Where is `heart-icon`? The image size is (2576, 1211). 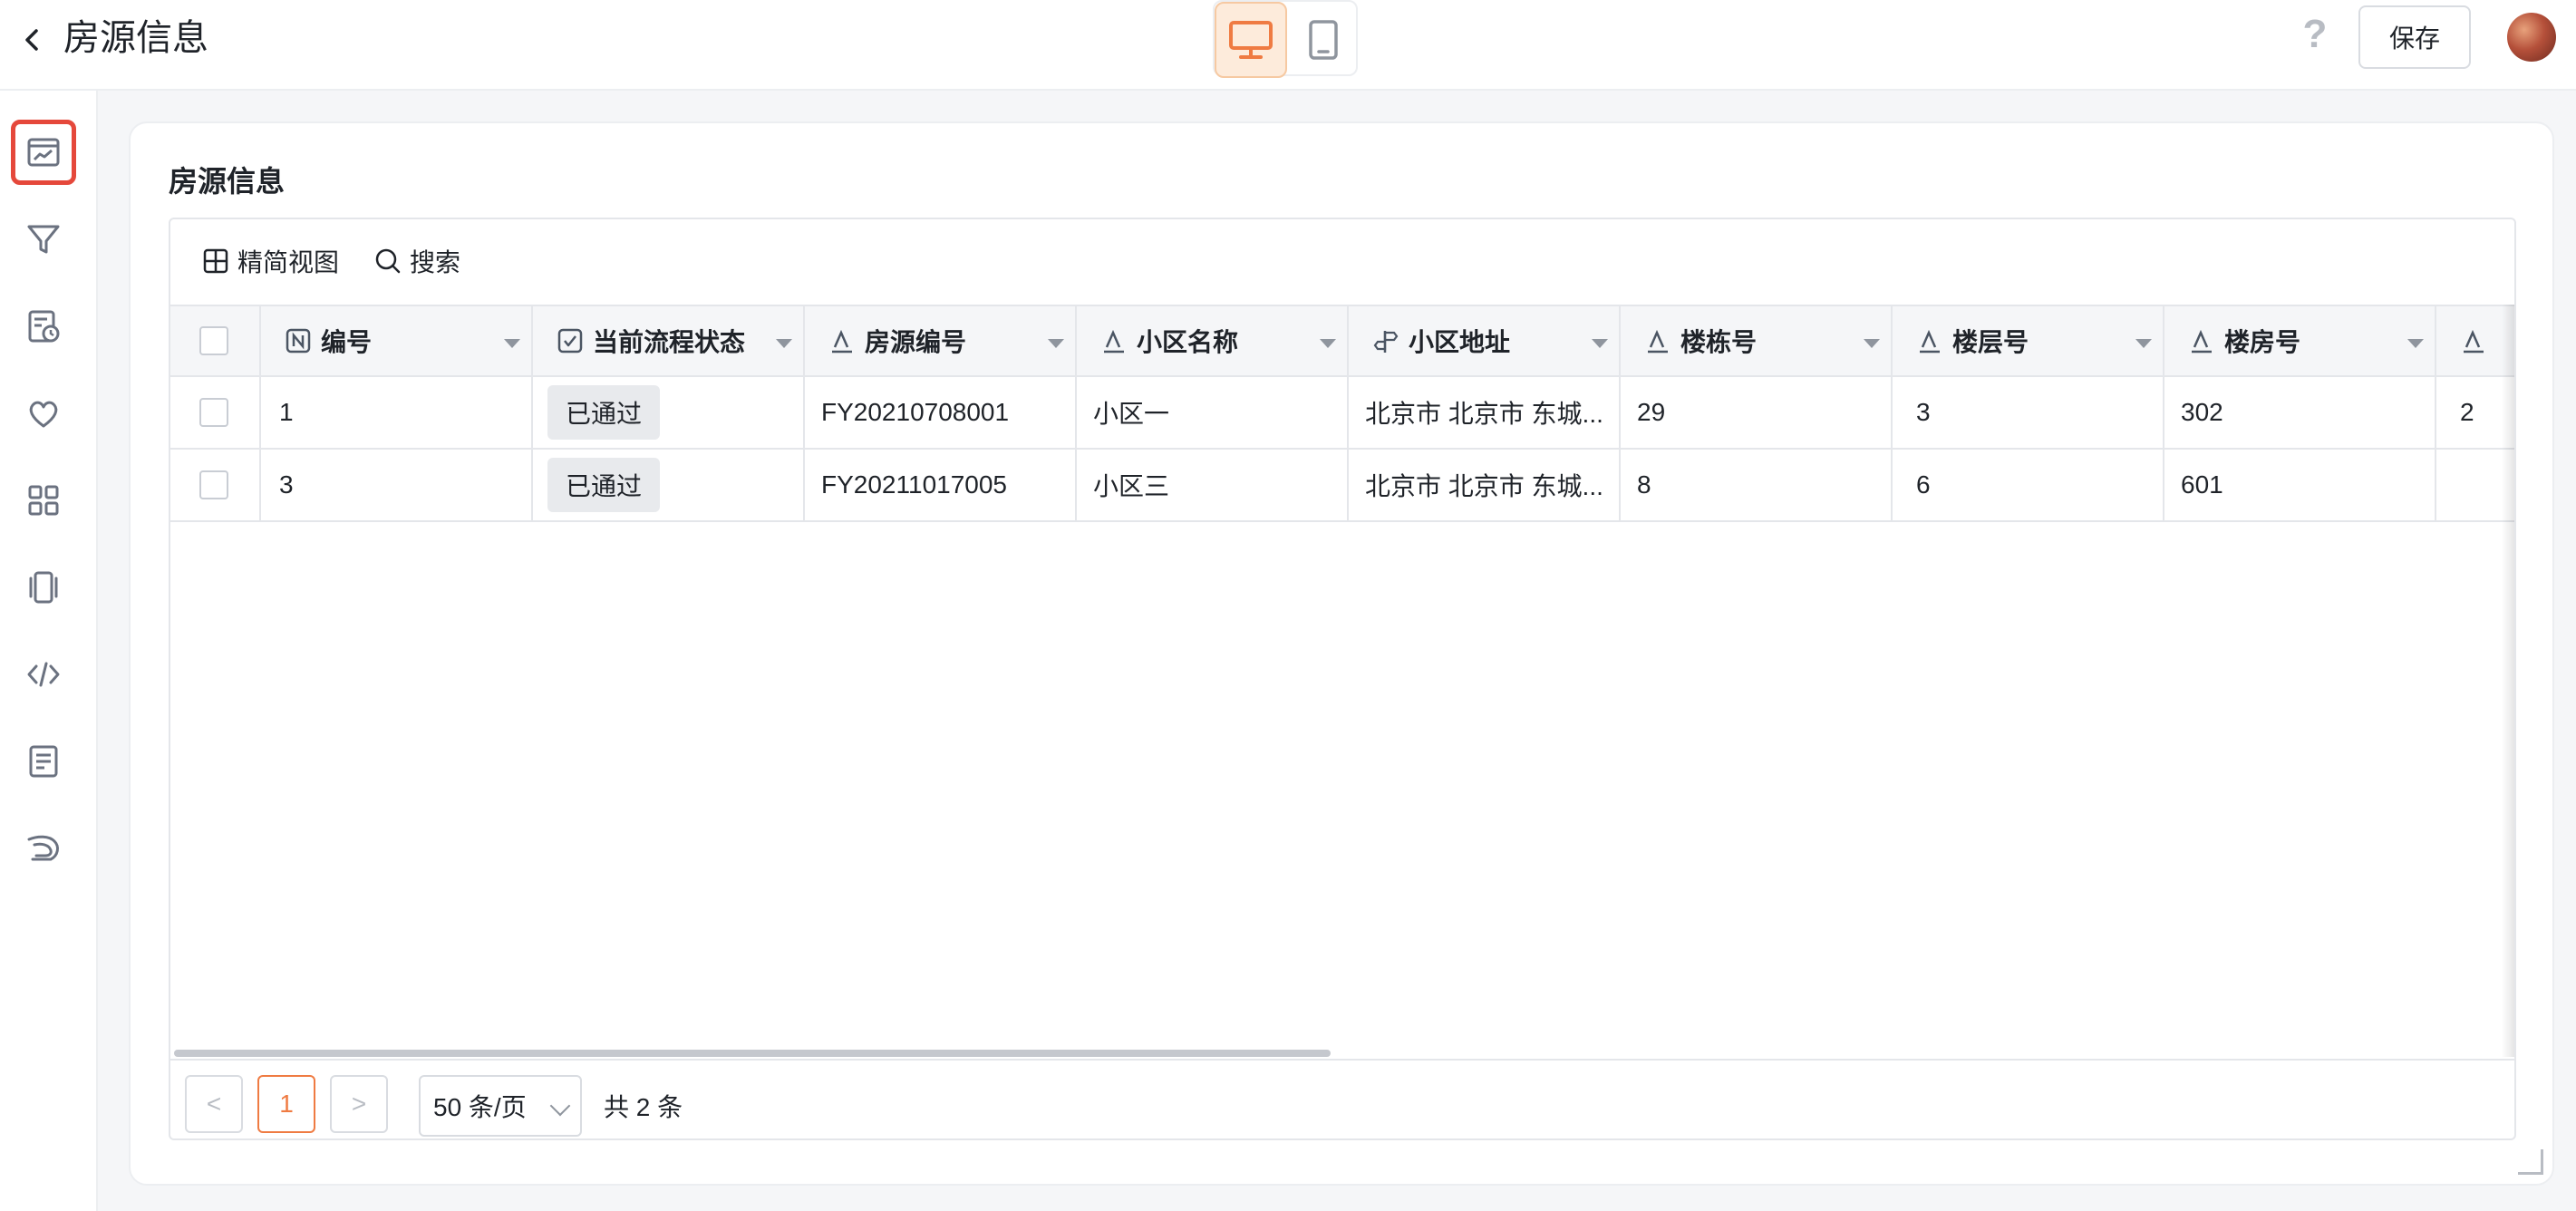 heart-icon is located at coordinates (43, 414).